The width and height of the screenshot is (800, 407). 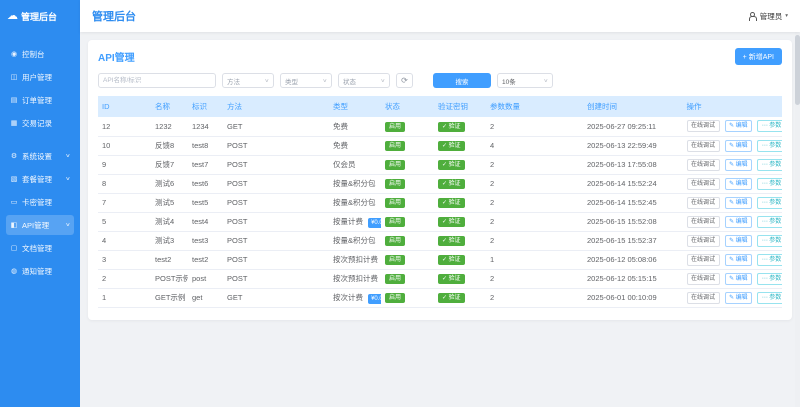 What do you see at coordinates (758, 56) in the screenshot?
I see `add-api-button: + 新增API` at bounding box center [758, 56].